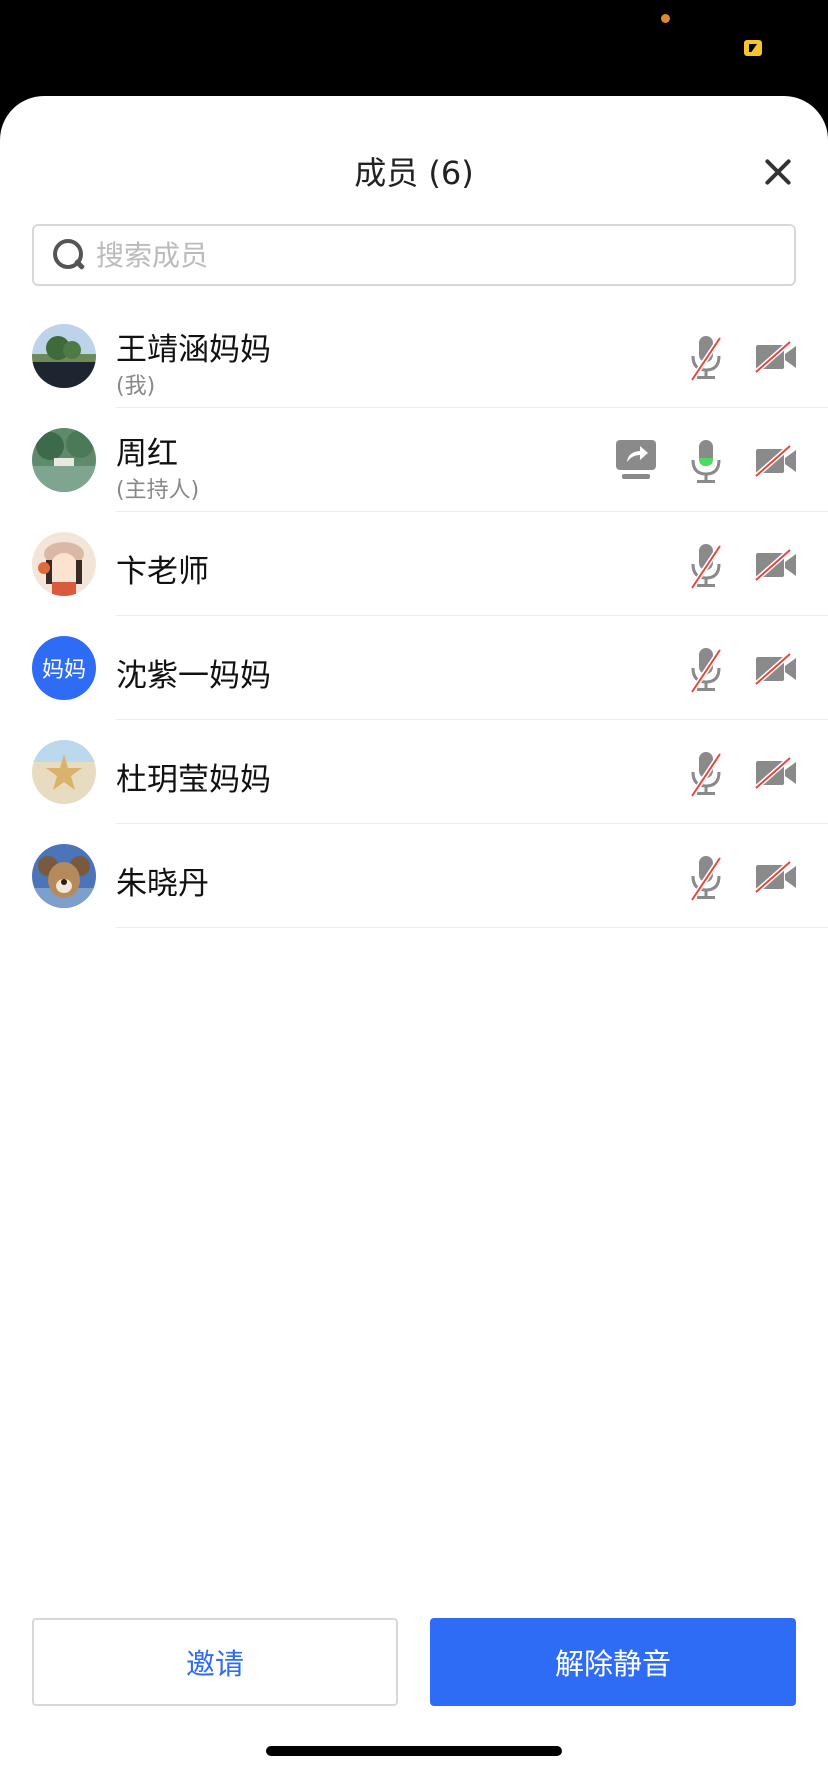 This screenshot has height=1792, width=828. I want to click on member-name: 王靖涵妈妈, so click(193, 350).